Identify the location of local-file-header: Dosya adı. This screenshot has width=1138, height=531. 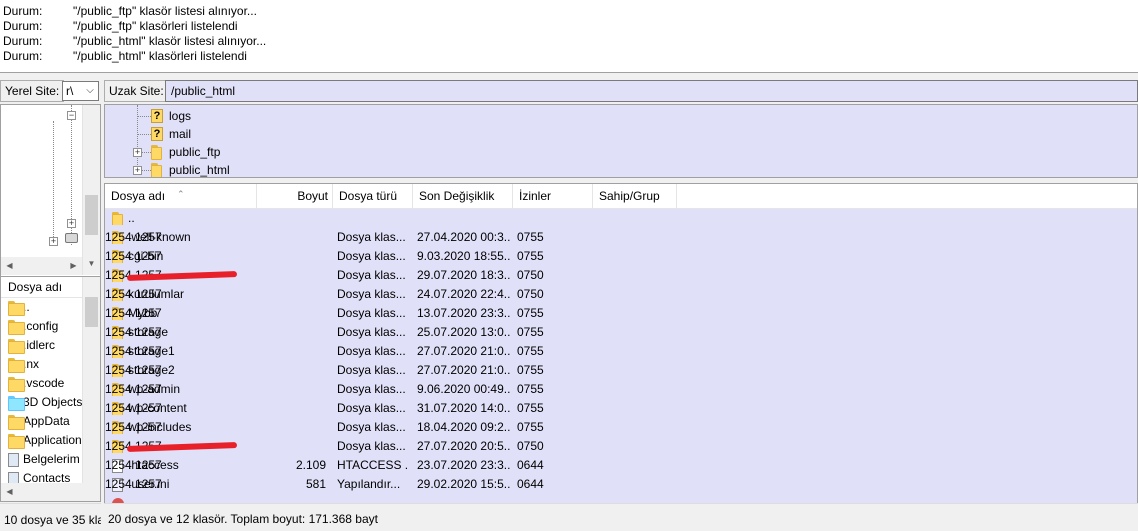
(42, 287).